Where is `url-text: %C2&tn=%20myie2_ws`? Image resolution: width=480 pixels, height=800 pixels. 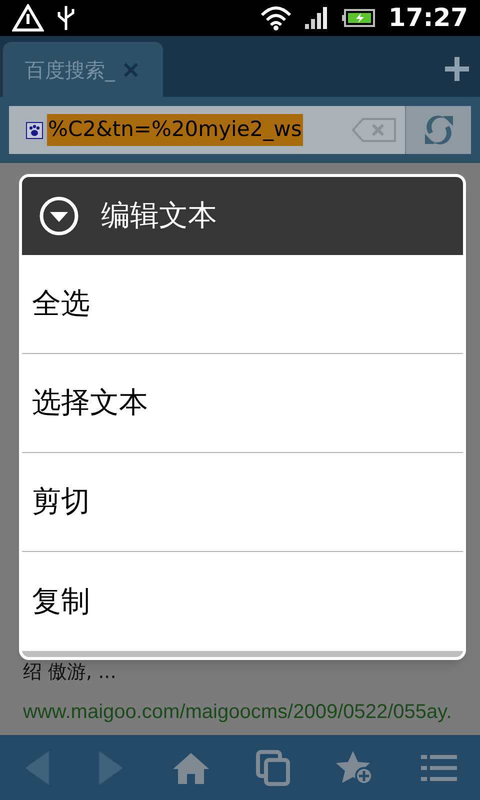 url-text: %C2&tn=%20myie2_ws is located at coordinates (175, 130).